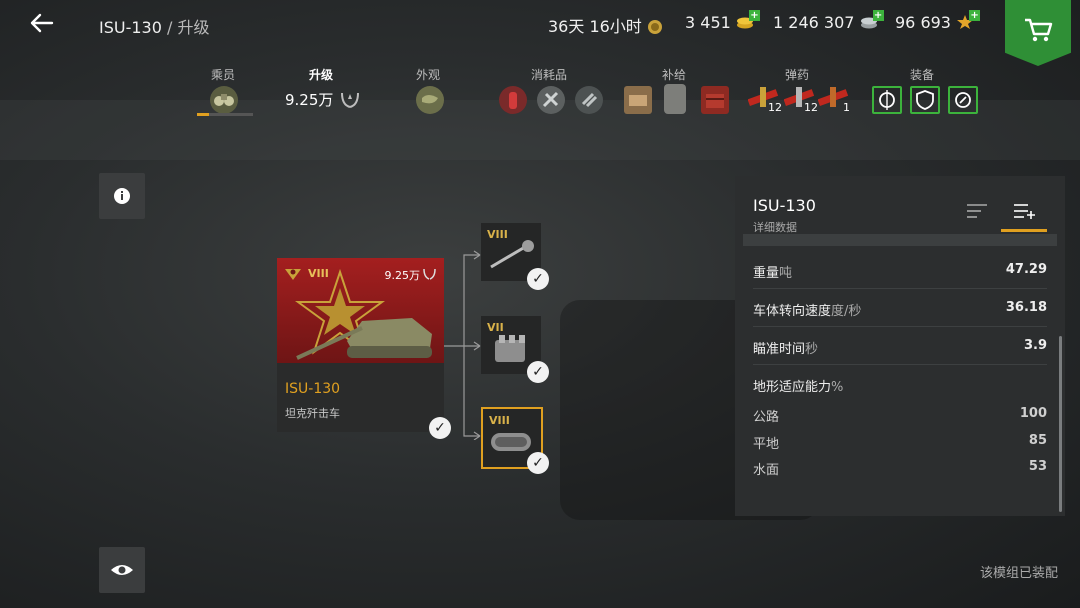 The width and height of the screenshot is (1080, 608). I want to click on info-icon, so click(122, 196).